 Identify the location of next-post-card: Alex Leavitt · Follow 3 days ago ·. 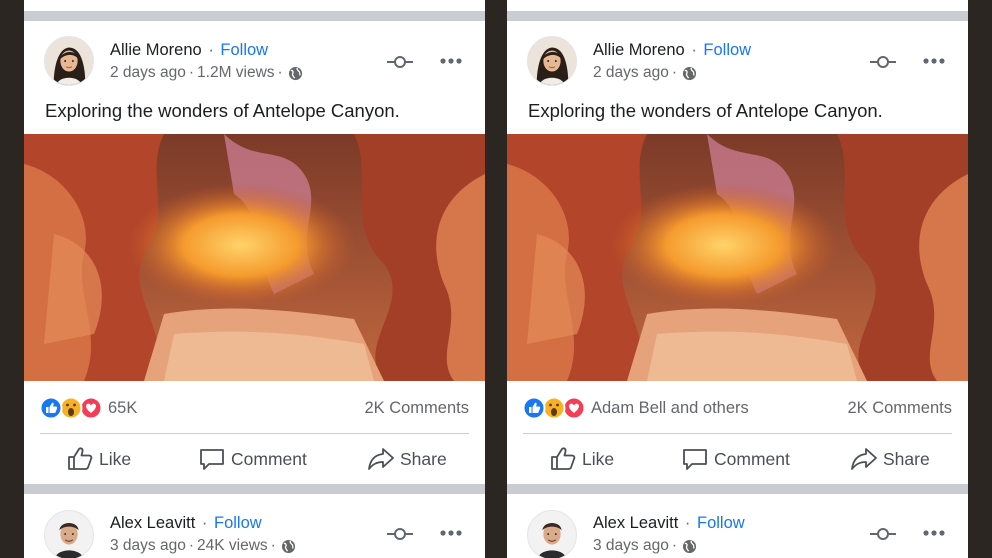
(737, 526).